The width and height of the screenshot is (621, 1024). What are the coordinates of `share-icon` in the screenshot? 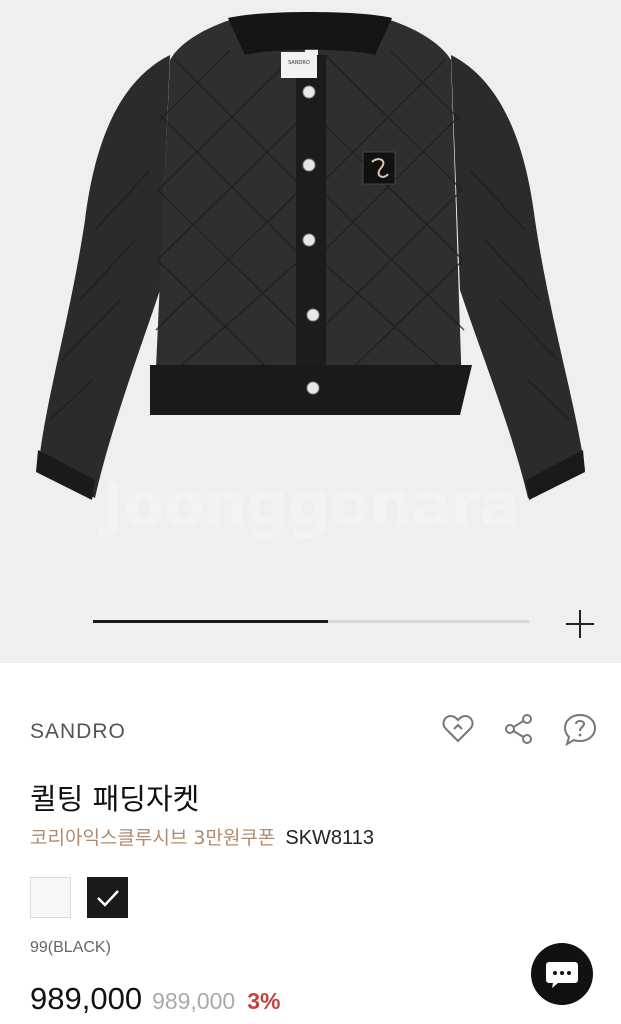 It's located at (519, 729).